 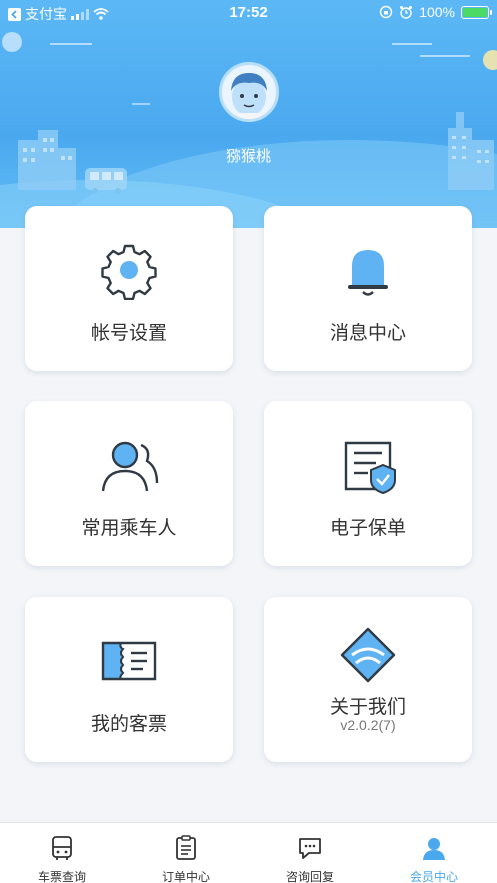 What do you see at coordinates (128, 724) in the screenshot?
I see `card-label: 我的客票` at bounding box center [128, 724].